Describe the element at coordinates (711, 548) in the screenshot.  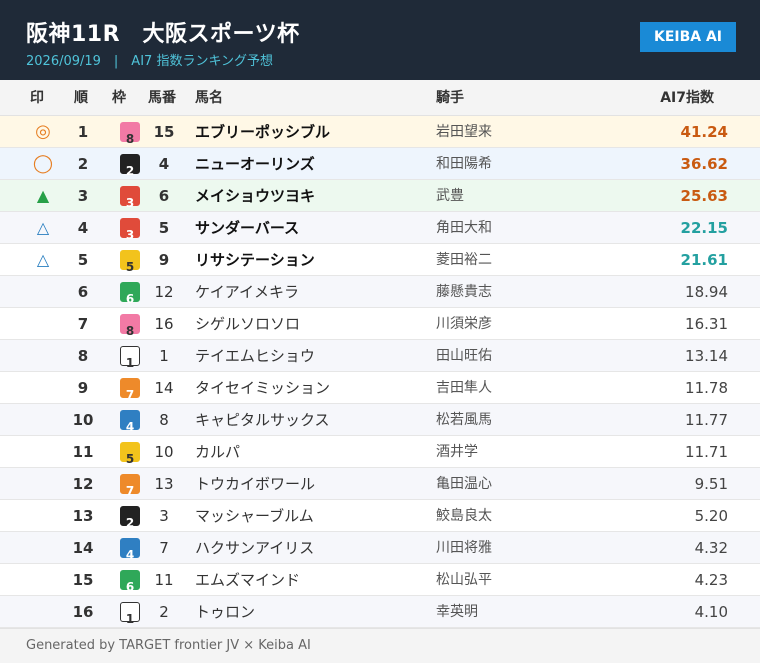
I see `score-cell: 4.32` at that location.